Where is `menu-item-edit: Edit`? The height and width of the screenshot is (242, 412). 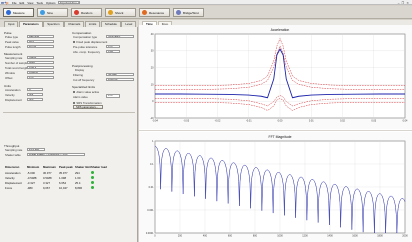
menu-item-edit: Edit is located at coordinates (22, 3).